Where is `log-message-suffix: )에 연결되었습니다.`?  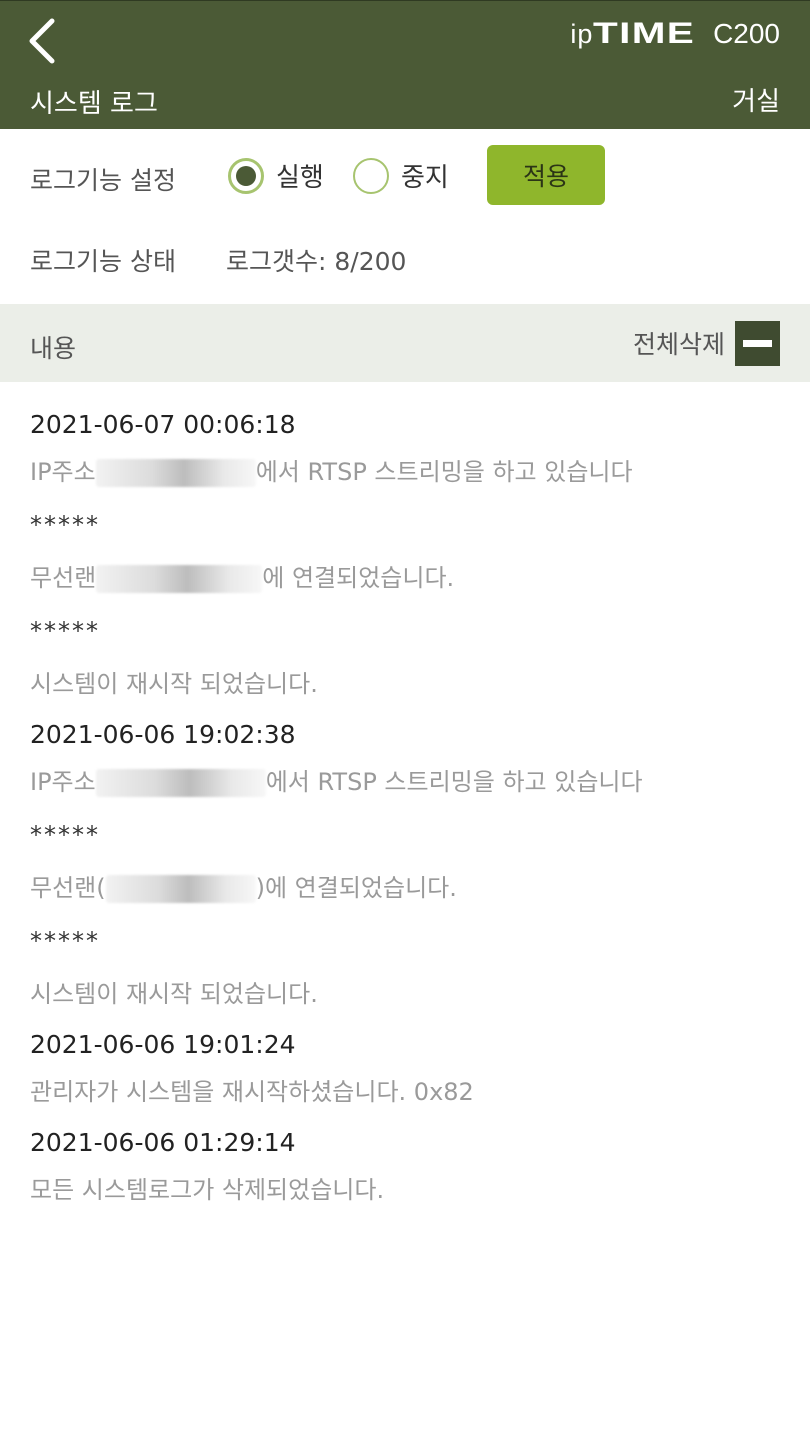 log-message-suffix: )에 연결되었습니다. is located at coordinates (356, 888).